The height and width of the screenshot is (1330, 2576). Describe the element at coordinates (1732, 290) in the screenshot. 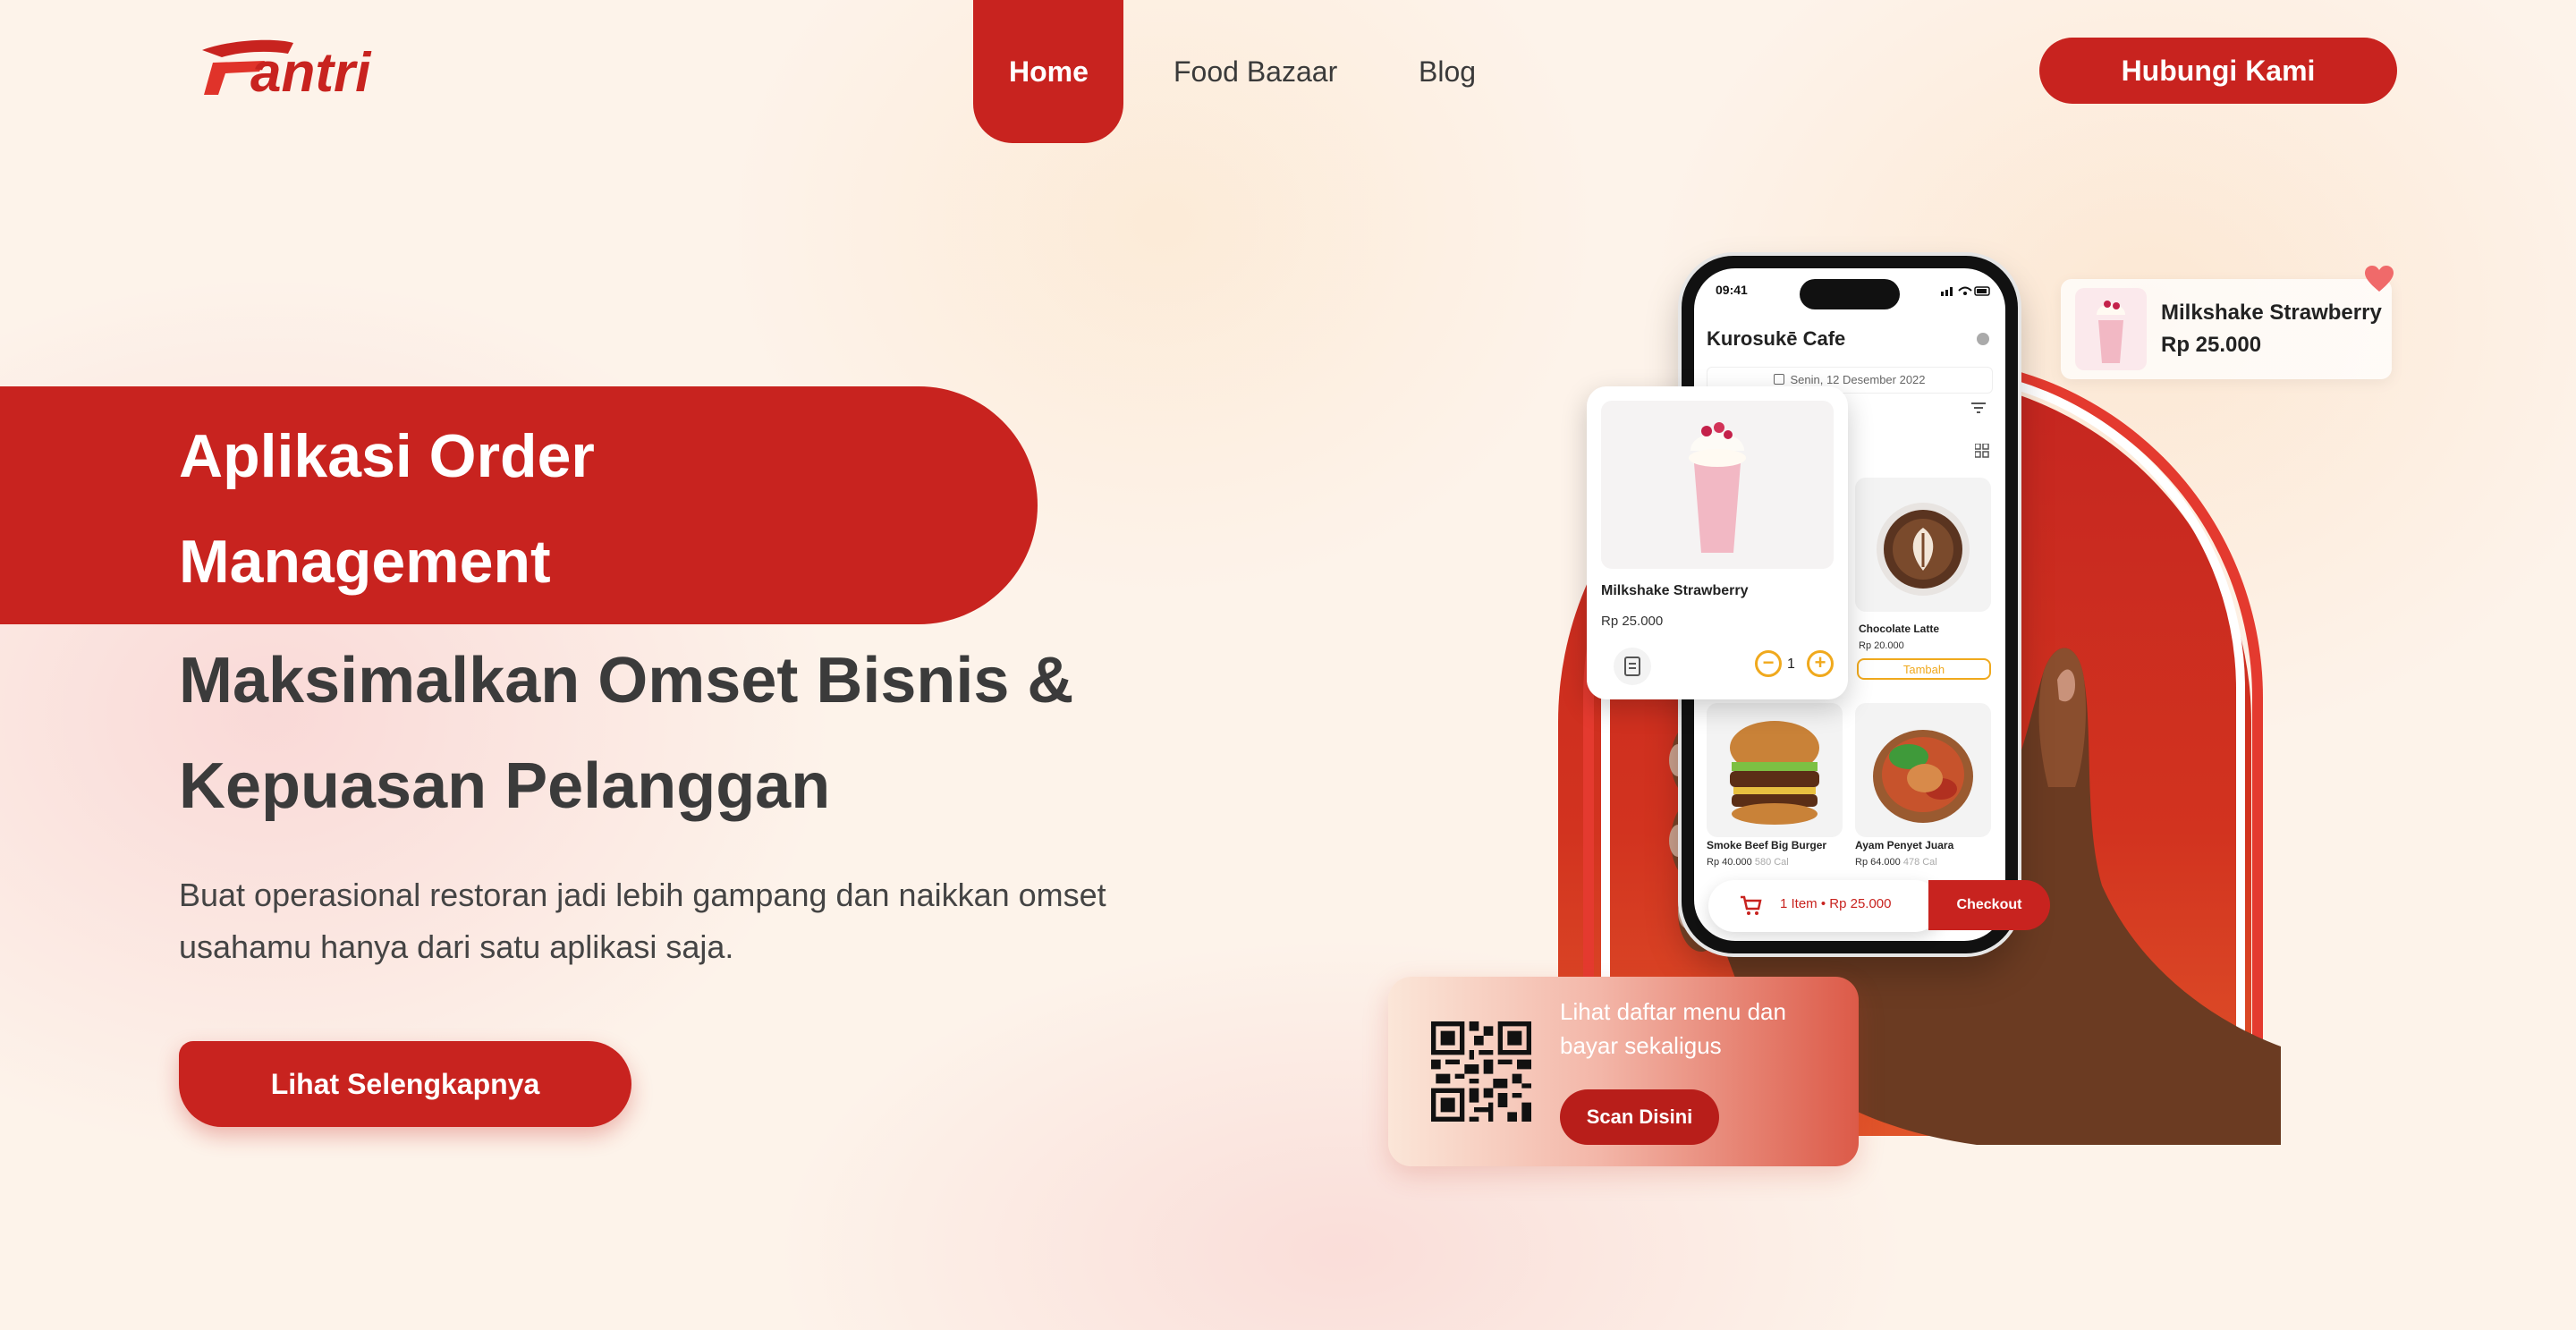

I see `phone-time: 09:41` at that location.